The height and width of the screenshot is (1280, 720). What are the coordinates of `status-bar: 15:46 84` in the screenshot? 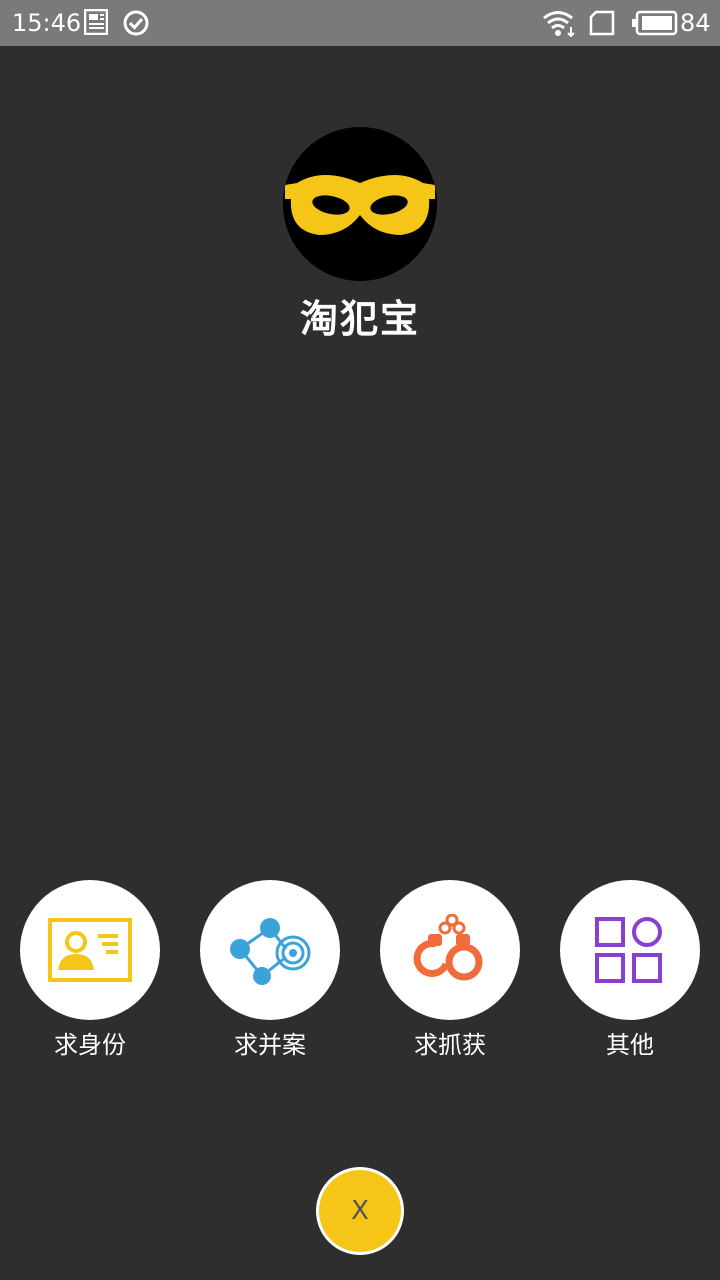 It's located at (360, 23).